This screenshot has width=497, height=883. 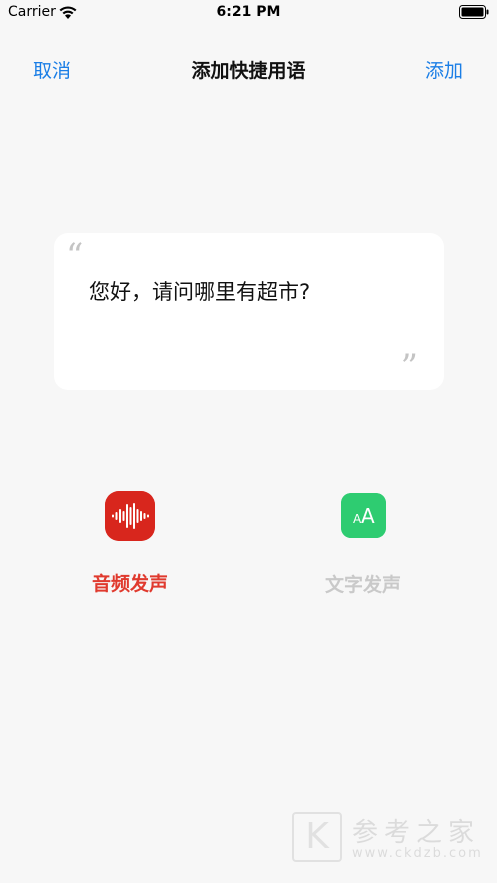 What do you see at coordinates (362, 585) in the screenshot?
I see `text-voice-label: 文字发声` at bounding box center [362, 585].